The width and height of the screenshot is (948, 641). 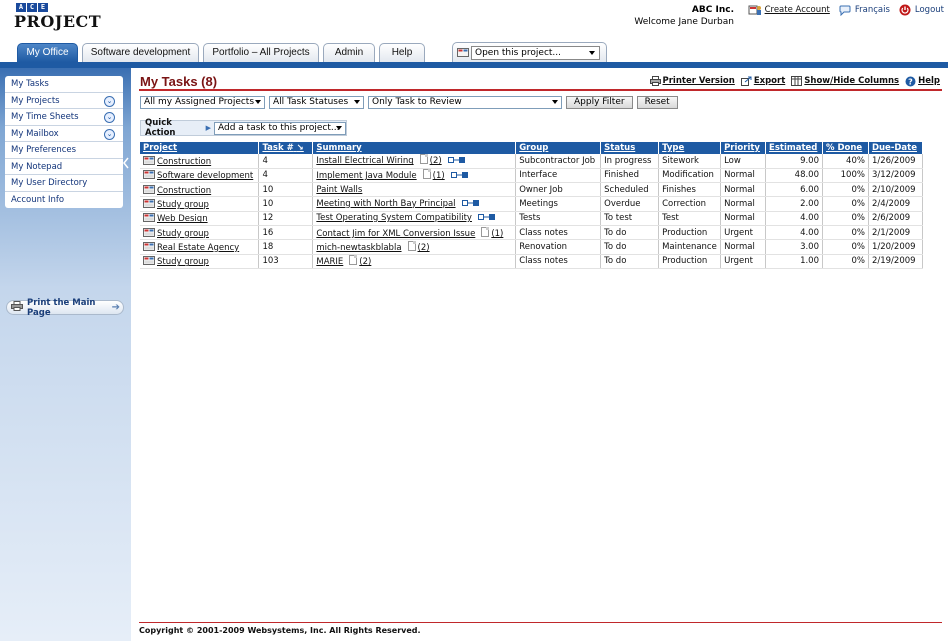 I want to click on print-main-page-button: Print the Main Page ➔, so click(x=65, y=308).